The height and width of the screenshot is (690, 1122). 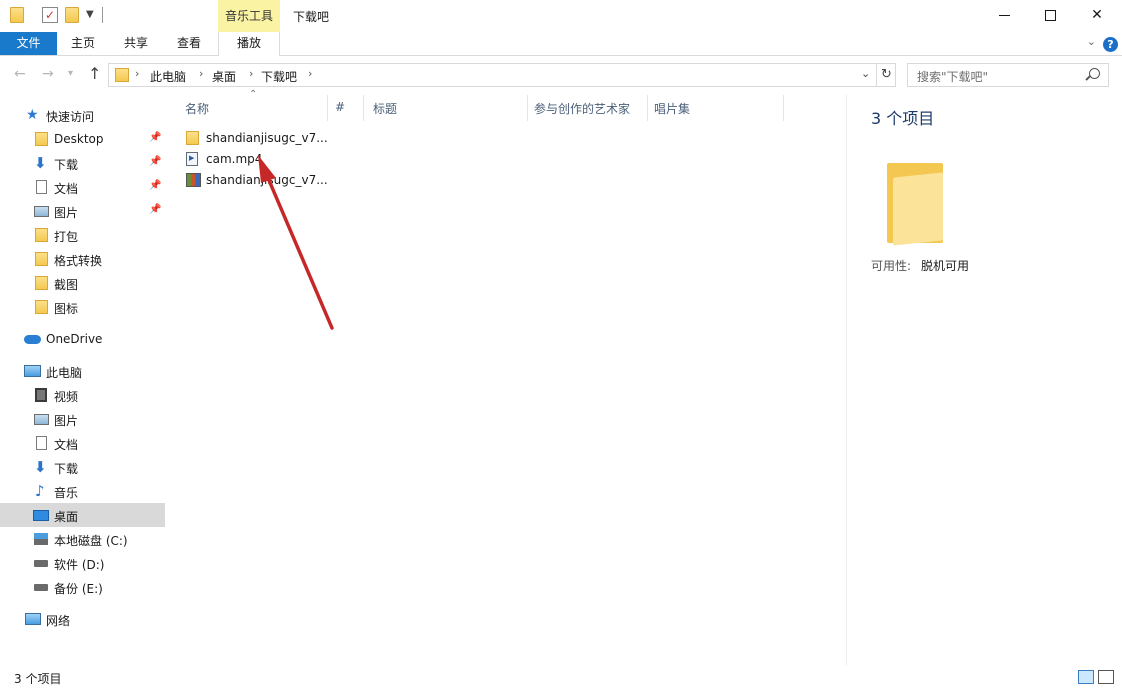 What do you see at coordinates (82, 211) in the screenshot?
I see `nav-pictures: 图片 📌` at bounding box center [82, 211].